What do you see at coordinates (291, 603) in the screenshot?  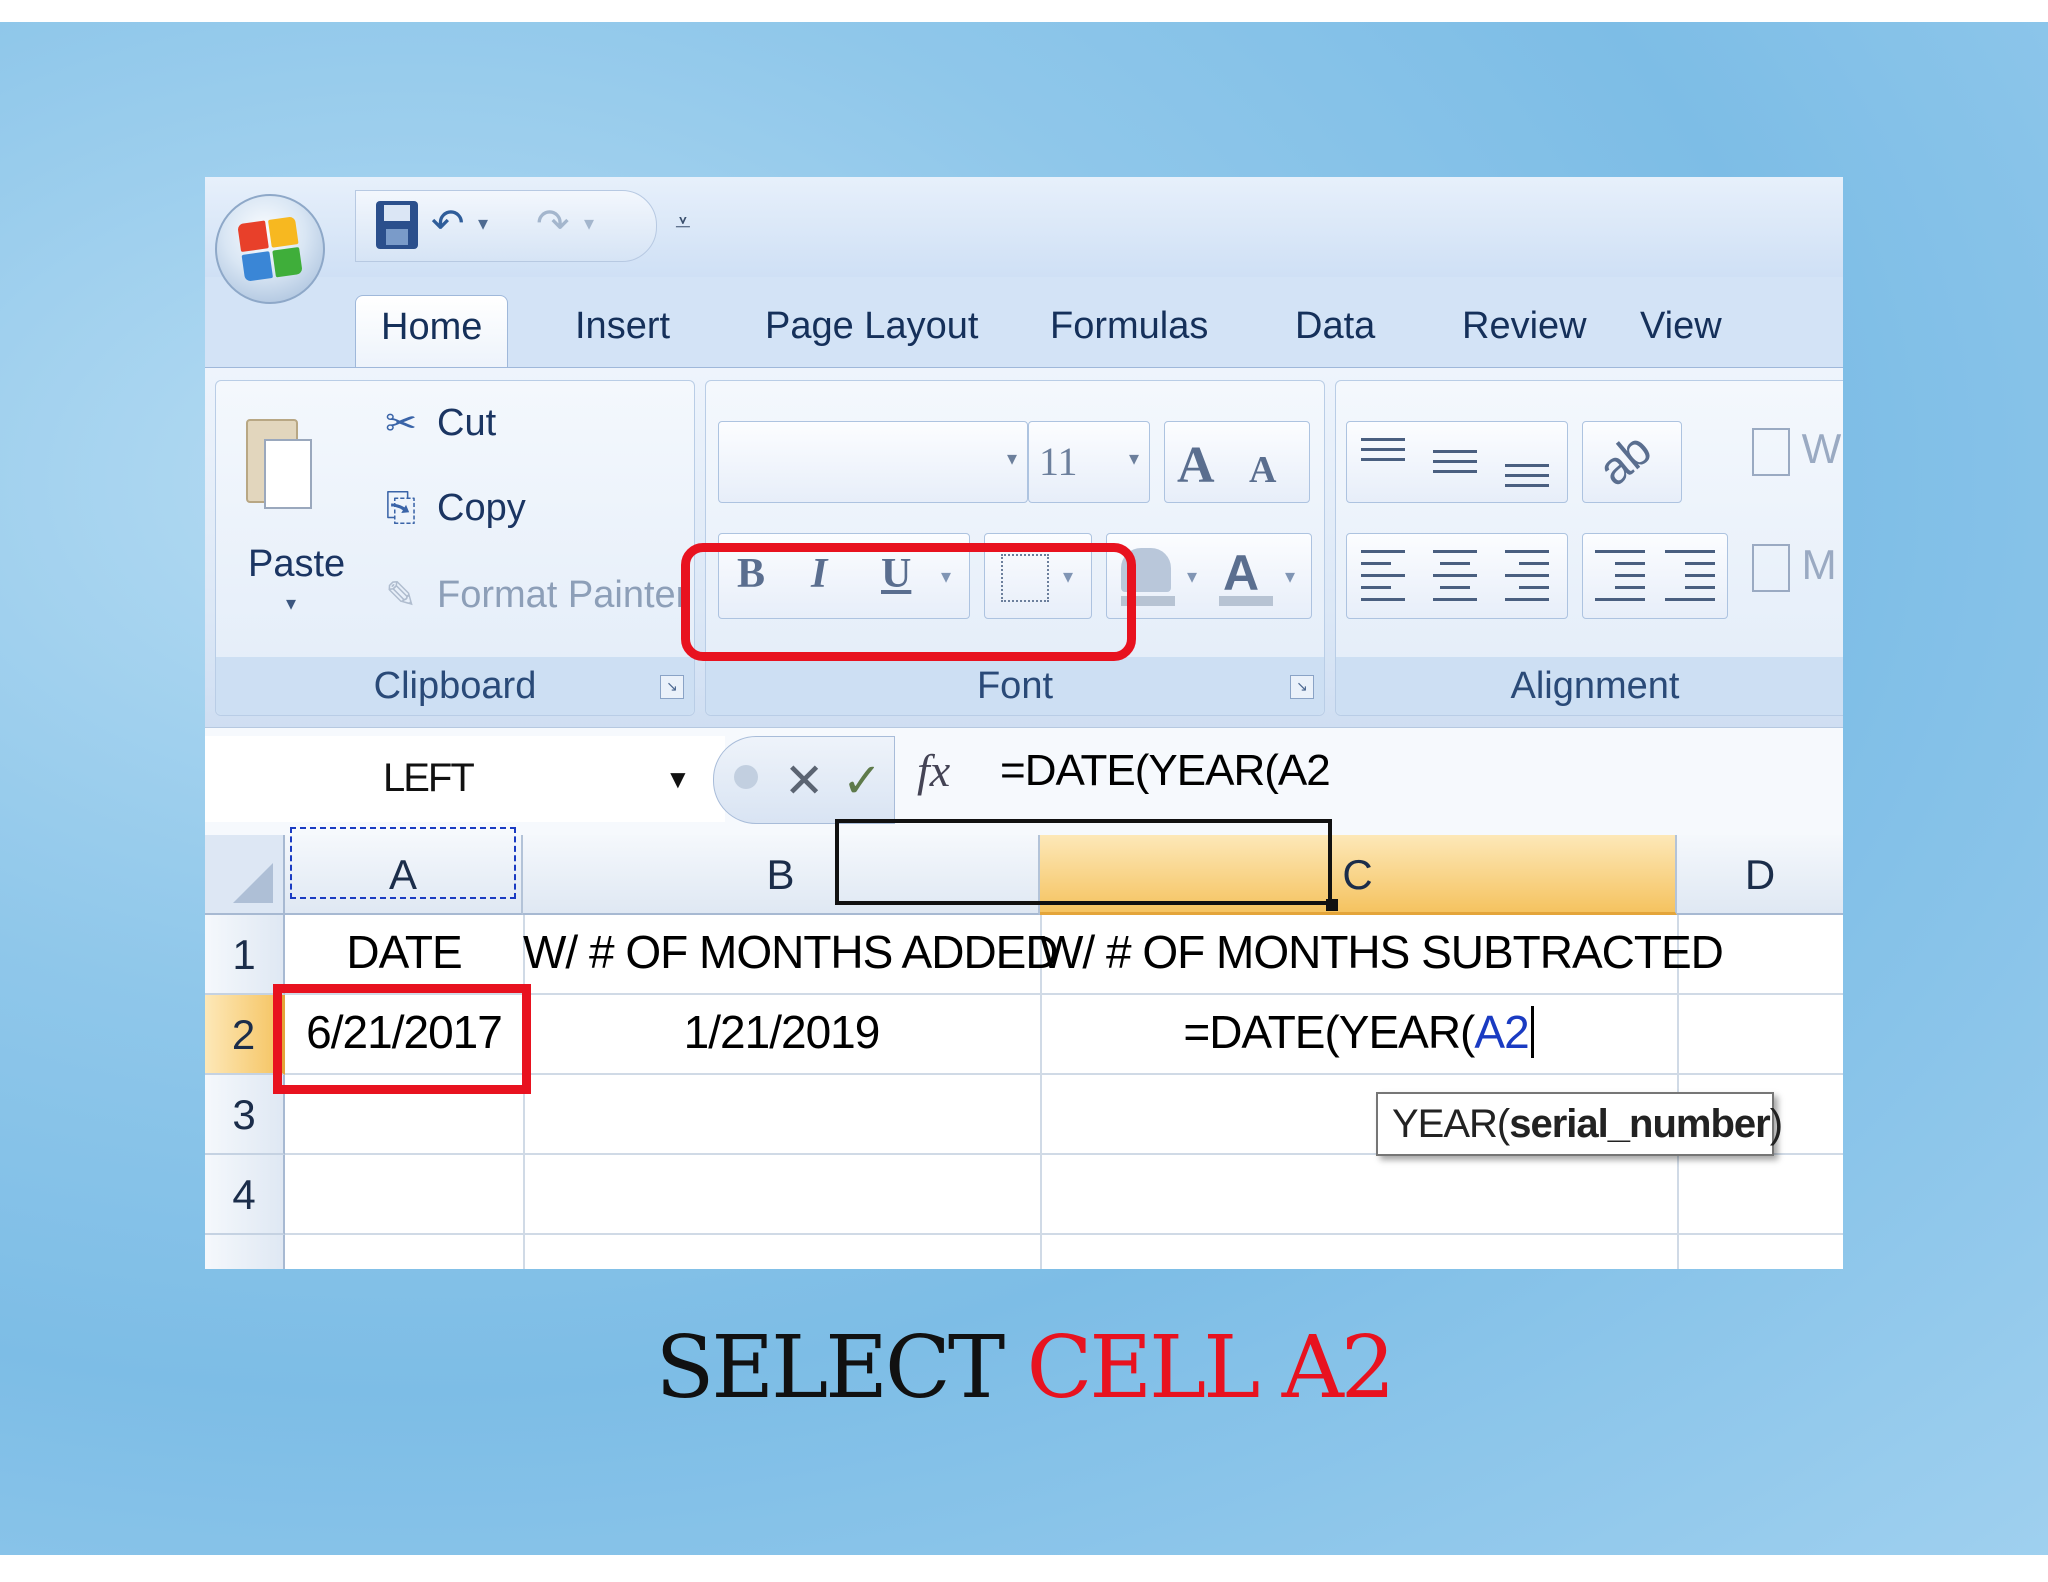 I see `paste-dropdown-icon: ▾` at bounding box center [291, 603].